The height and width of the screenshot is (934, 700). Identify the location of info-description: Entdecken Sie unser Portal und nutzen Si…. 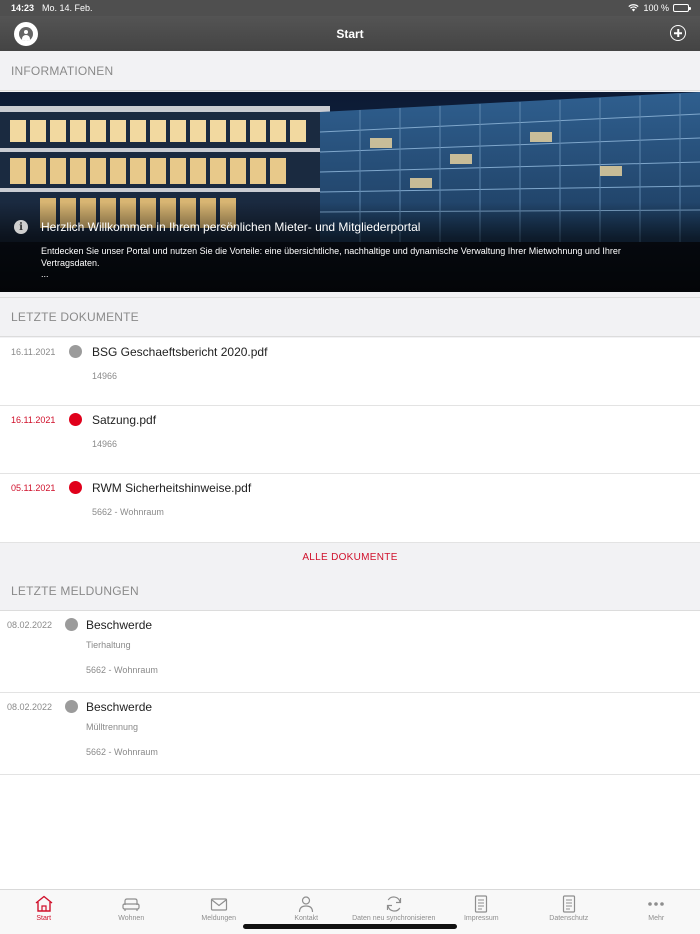
(331, 257).